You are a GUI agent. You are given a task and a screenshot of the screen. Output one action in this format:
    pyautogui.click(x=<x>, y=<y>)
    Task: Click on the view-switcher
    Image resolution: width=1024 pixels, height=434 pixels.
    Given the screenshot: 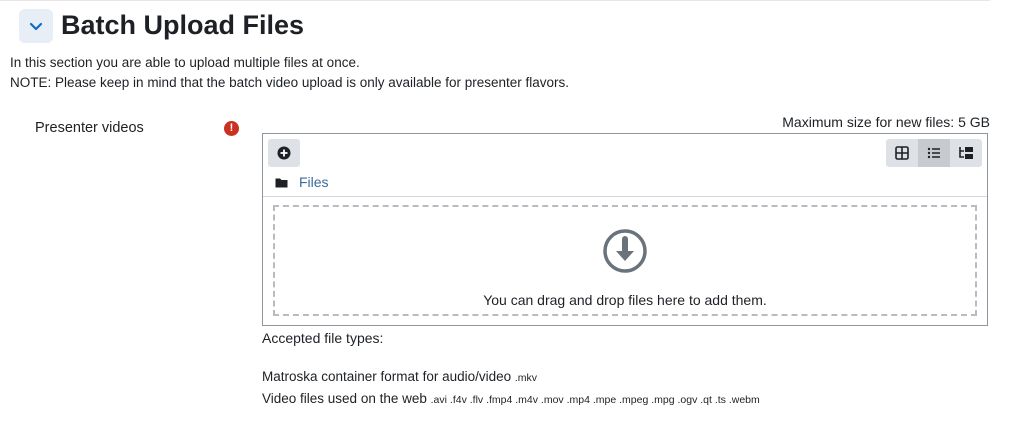 What is the action you would take?
    pyautogui.click(x=934, y=153)
    